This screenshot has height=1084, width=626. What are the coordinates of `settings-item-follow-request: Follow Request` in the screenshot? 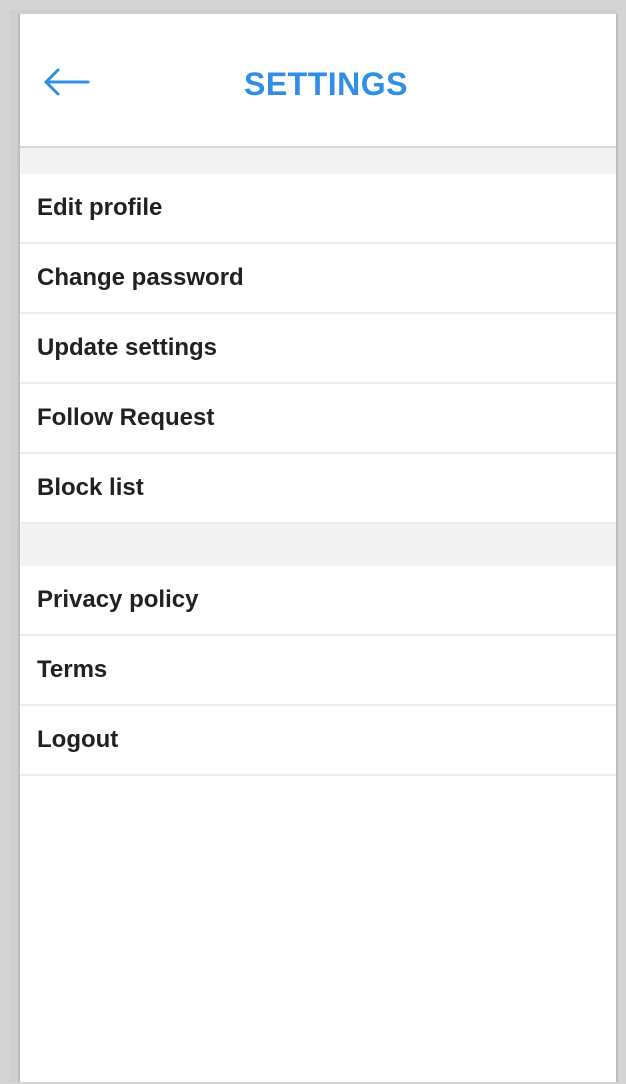 It's located at (318, 419).